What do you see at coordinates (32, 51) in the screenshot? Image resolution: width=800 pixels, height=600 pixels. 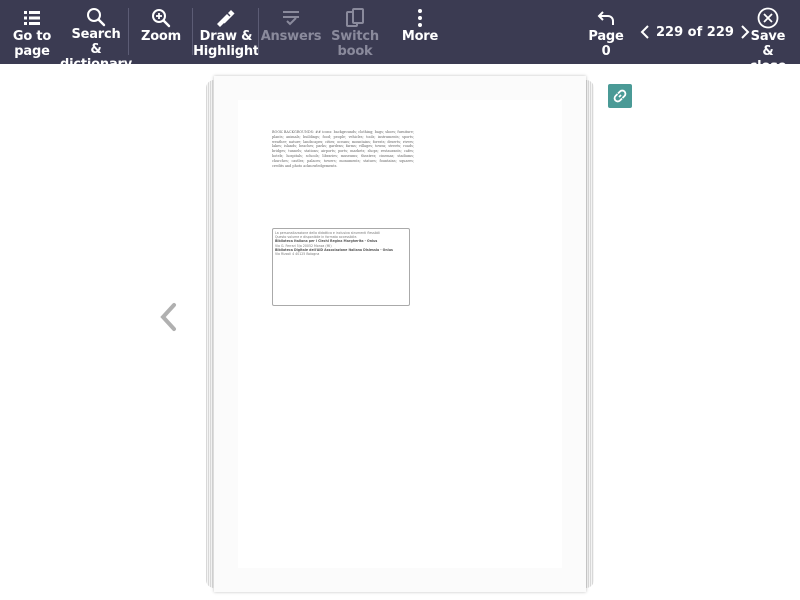 I see `go-to-page-label-2: page` at bounding box center [32, 51].